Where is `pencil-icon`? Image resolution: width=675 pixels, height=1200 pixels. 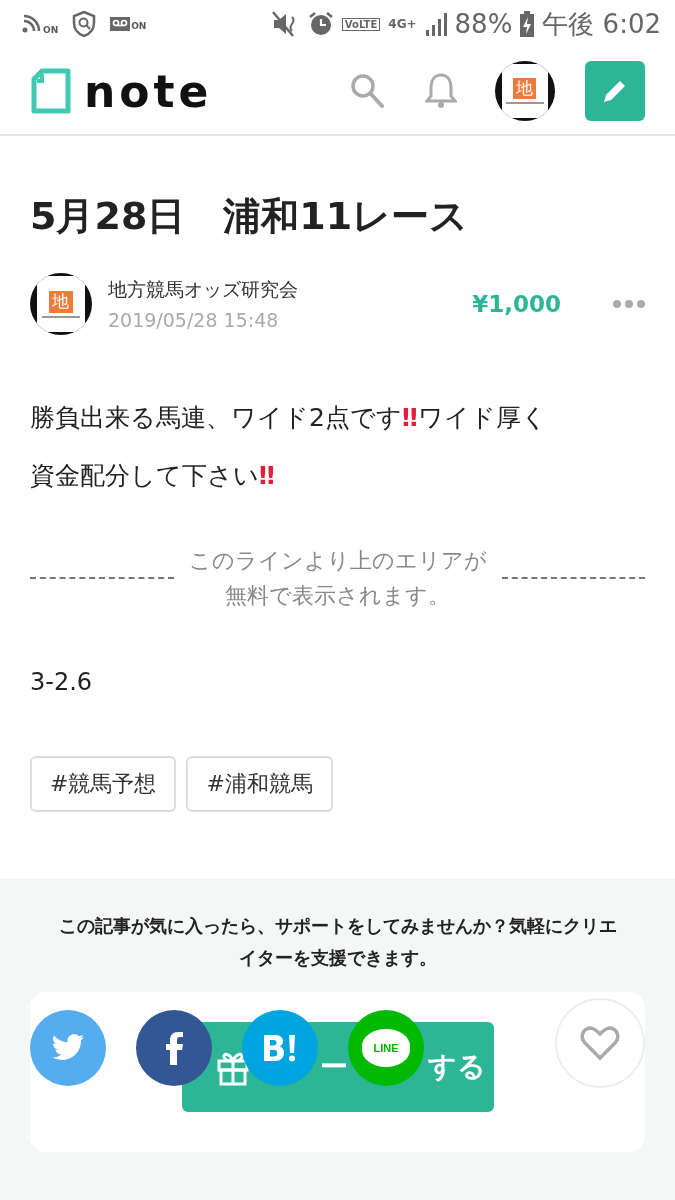
pencil-icon is located at coordinates (615, 91).